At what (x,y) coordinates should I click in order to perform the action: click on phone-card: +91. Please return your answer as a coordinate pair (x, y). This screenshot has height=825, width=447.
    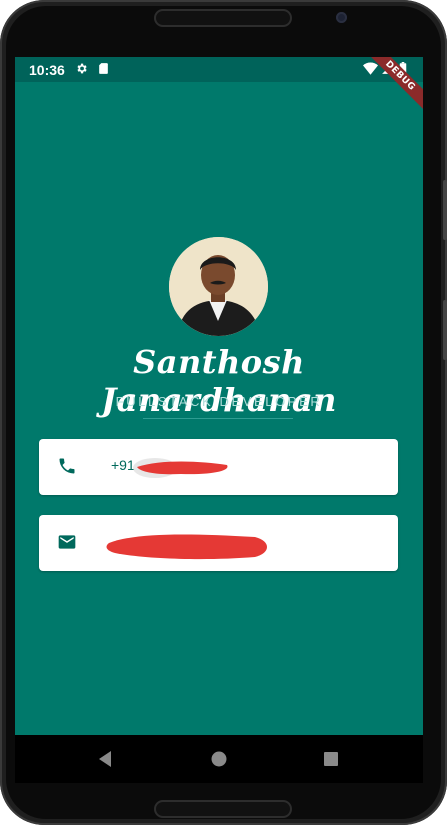
    Looking at the image, I should click on (218, 467).